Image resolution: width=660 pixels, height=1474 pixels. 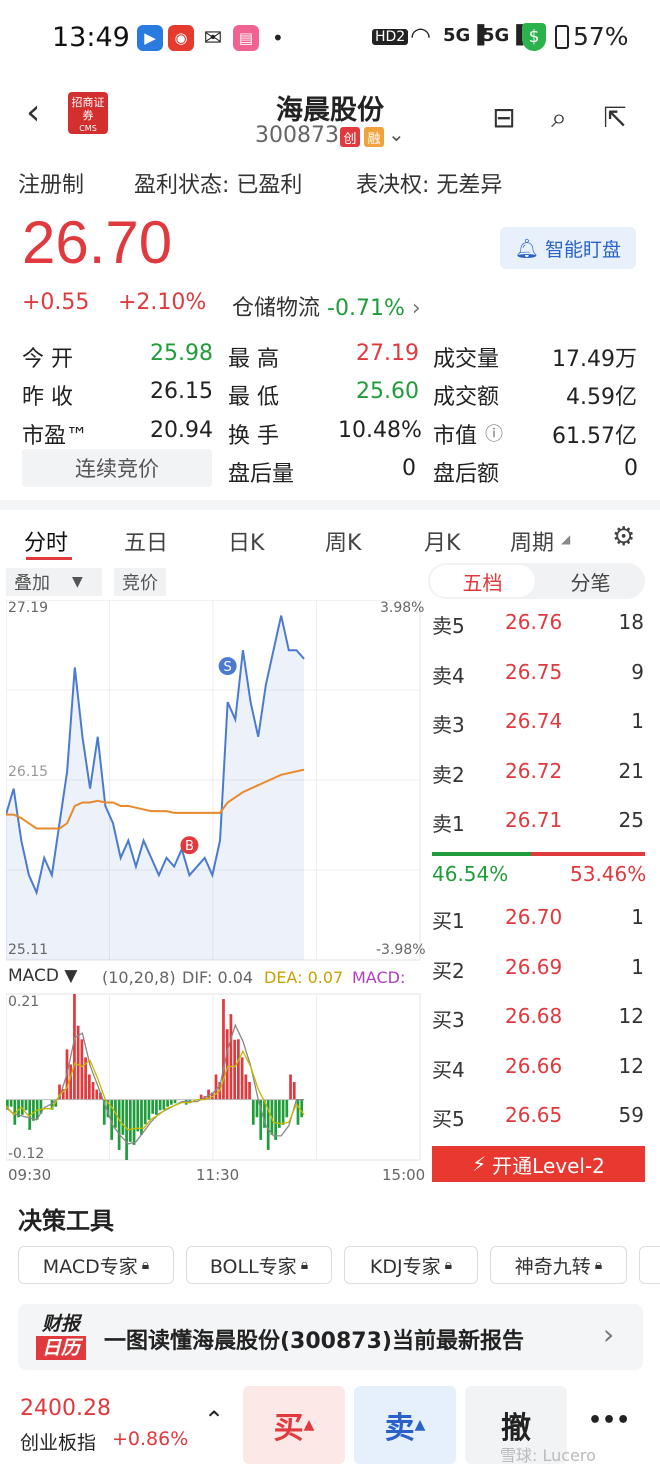 What do you see at coordinates (330, 505) in the screenshot?
I see `divider` at bounding box center [330, 505].